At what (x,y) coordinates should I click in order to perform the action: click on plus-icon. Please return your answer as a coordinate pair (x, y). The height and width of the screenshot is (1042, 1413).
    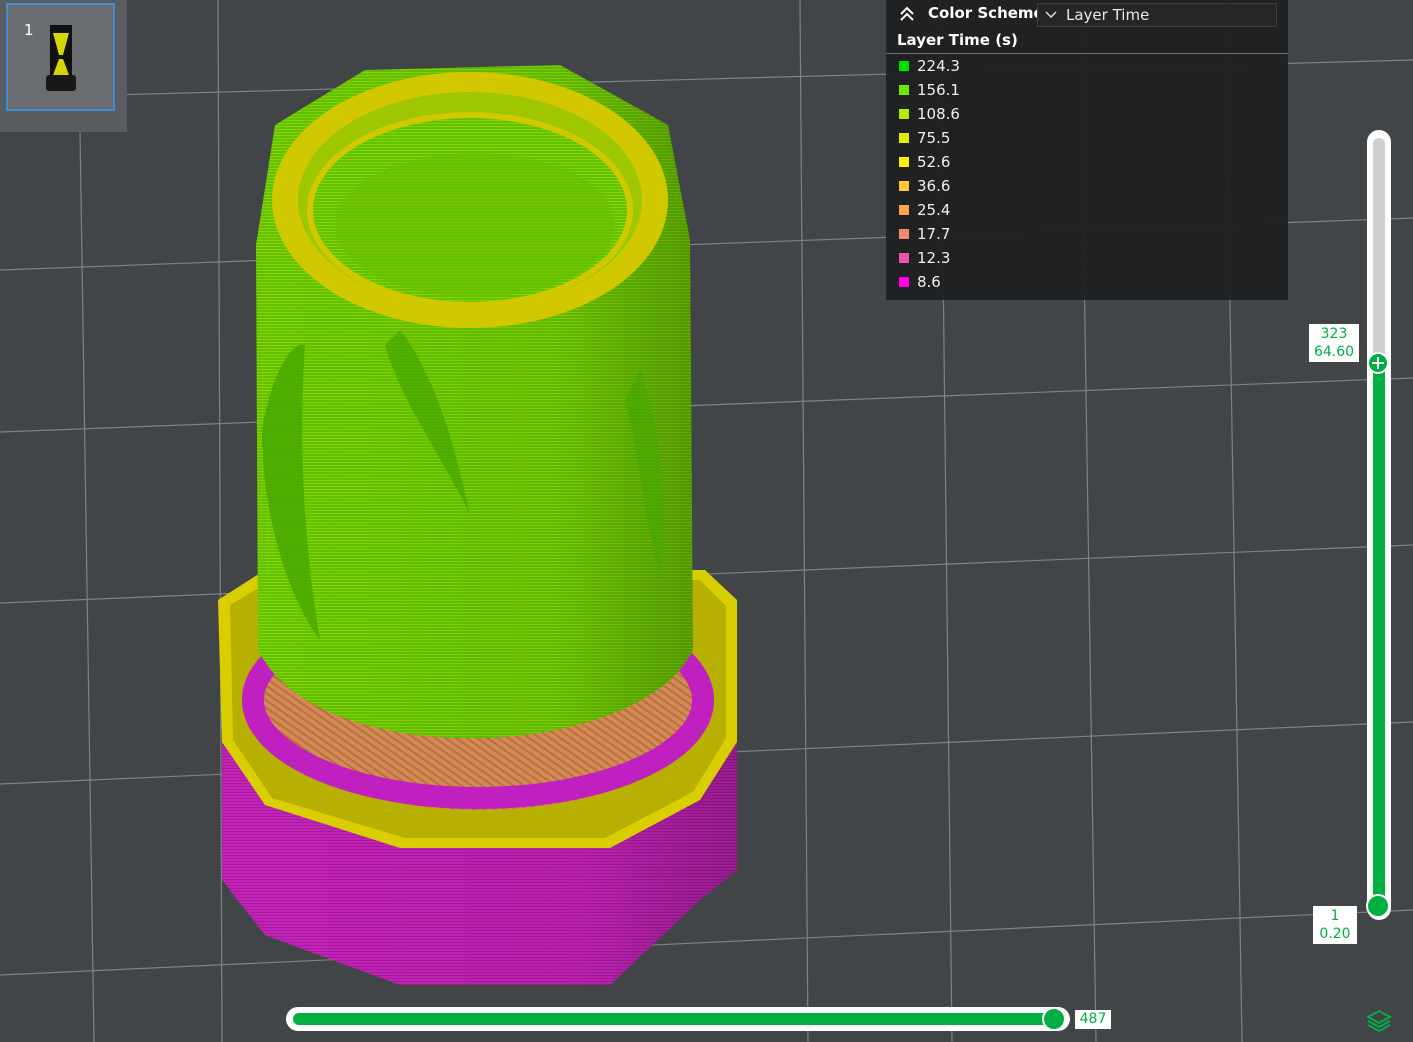
    Looking at the image, I should click on (1378, 363).